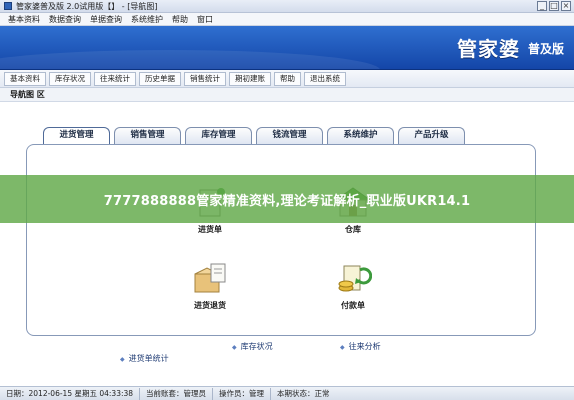  I want to click on purchase-order-label: 进货单, so click(210, 229).